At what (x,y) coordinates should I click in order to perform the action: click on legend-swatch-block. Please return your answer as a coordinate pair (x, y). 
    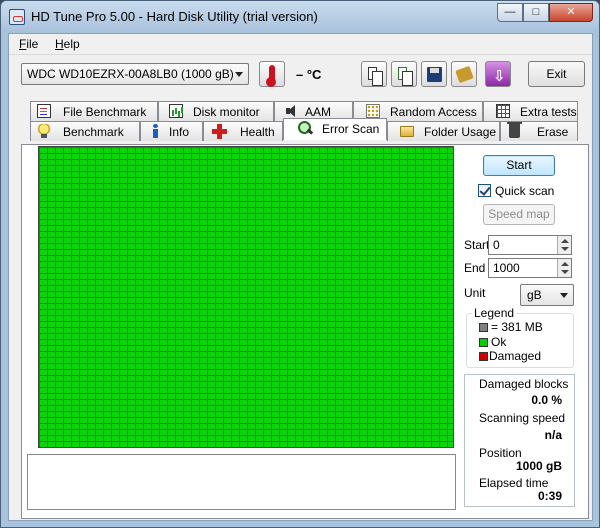
    Looking at the image, I should click on (483, 327).